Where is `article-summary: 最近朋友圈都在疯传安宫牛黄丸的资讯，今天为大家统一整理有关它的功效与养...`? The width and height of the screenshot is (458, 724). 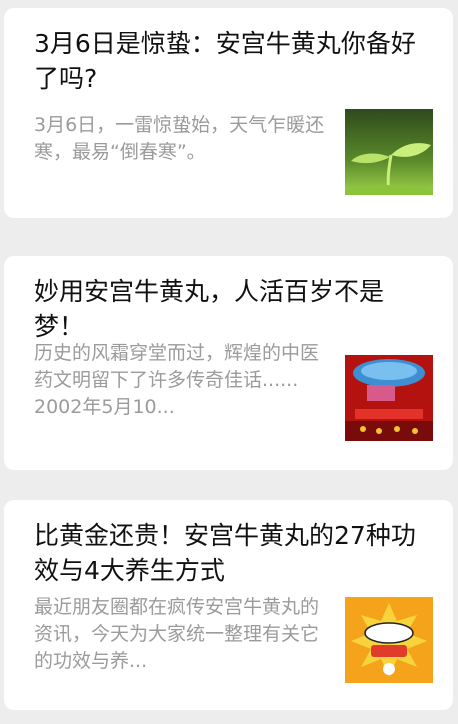 article-summary: 最近朋友圈都在疯传安宫牛黄丸的资讯，今天为大家统一整理有关它的功效与养... is located at coordinates (177, 634).